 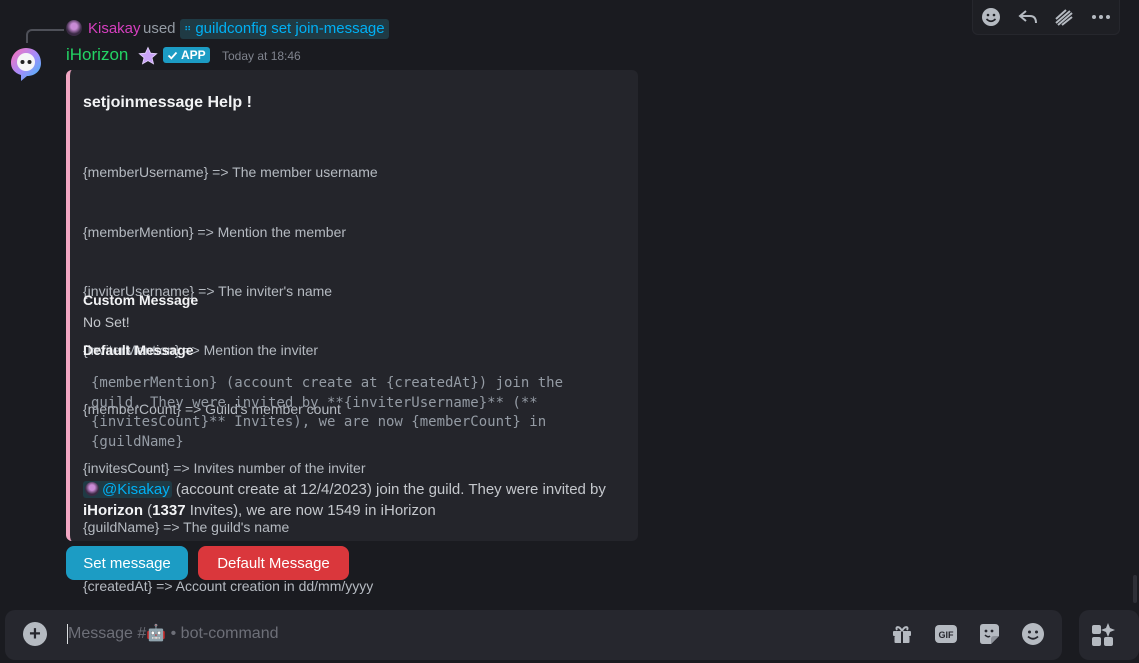 What do you see at coordinates (230, 172) in the screenshot?
I see `embed-line: {memberUsername} => The member username` at bounding box center [230, 172].